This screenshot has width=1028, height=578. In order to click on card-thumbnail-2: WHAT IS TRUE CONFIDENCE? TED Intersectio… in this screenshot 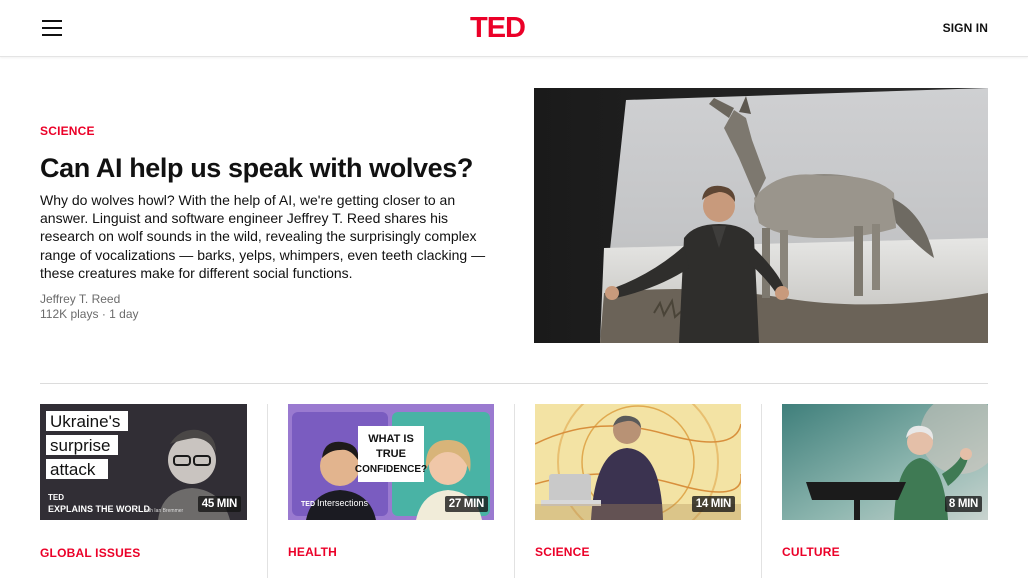, I will do `click(391, 462)`.